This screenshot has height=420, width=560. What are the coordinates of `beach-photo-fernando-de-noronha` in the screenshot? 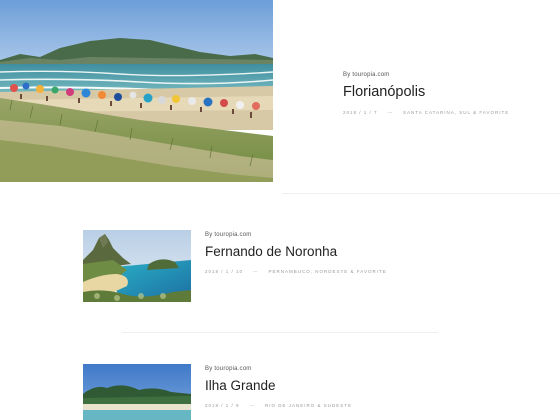 It's located at (137, 266).